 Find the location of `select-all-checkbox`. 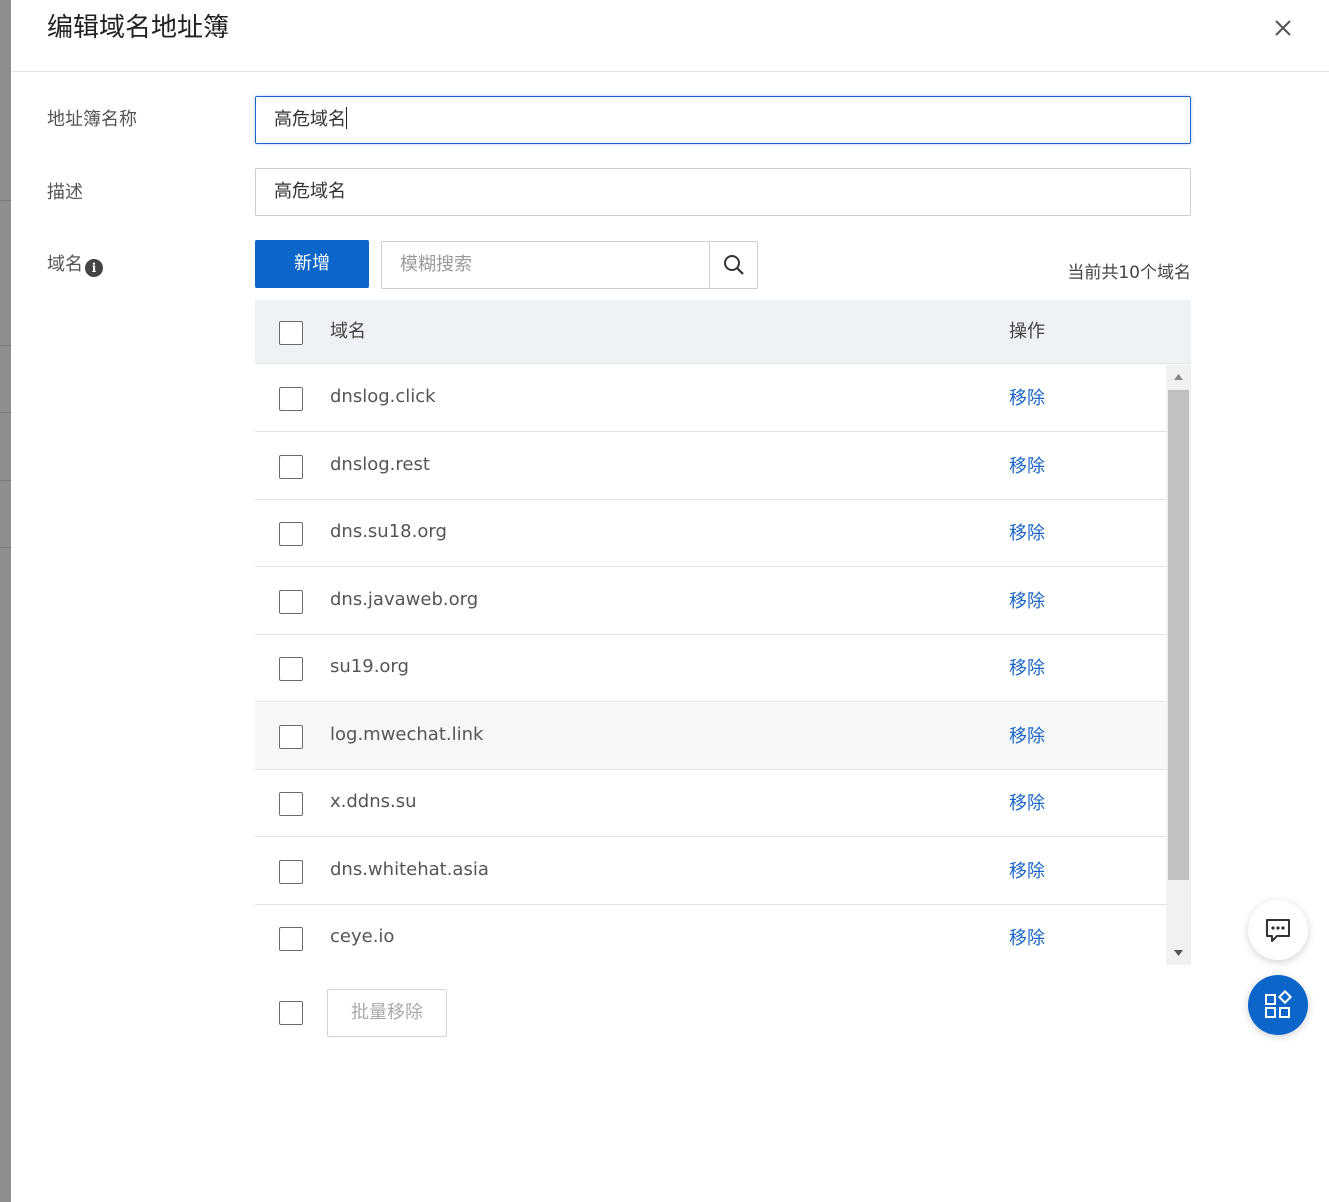

select-all-checkbox is located at coordinates (291, 333).